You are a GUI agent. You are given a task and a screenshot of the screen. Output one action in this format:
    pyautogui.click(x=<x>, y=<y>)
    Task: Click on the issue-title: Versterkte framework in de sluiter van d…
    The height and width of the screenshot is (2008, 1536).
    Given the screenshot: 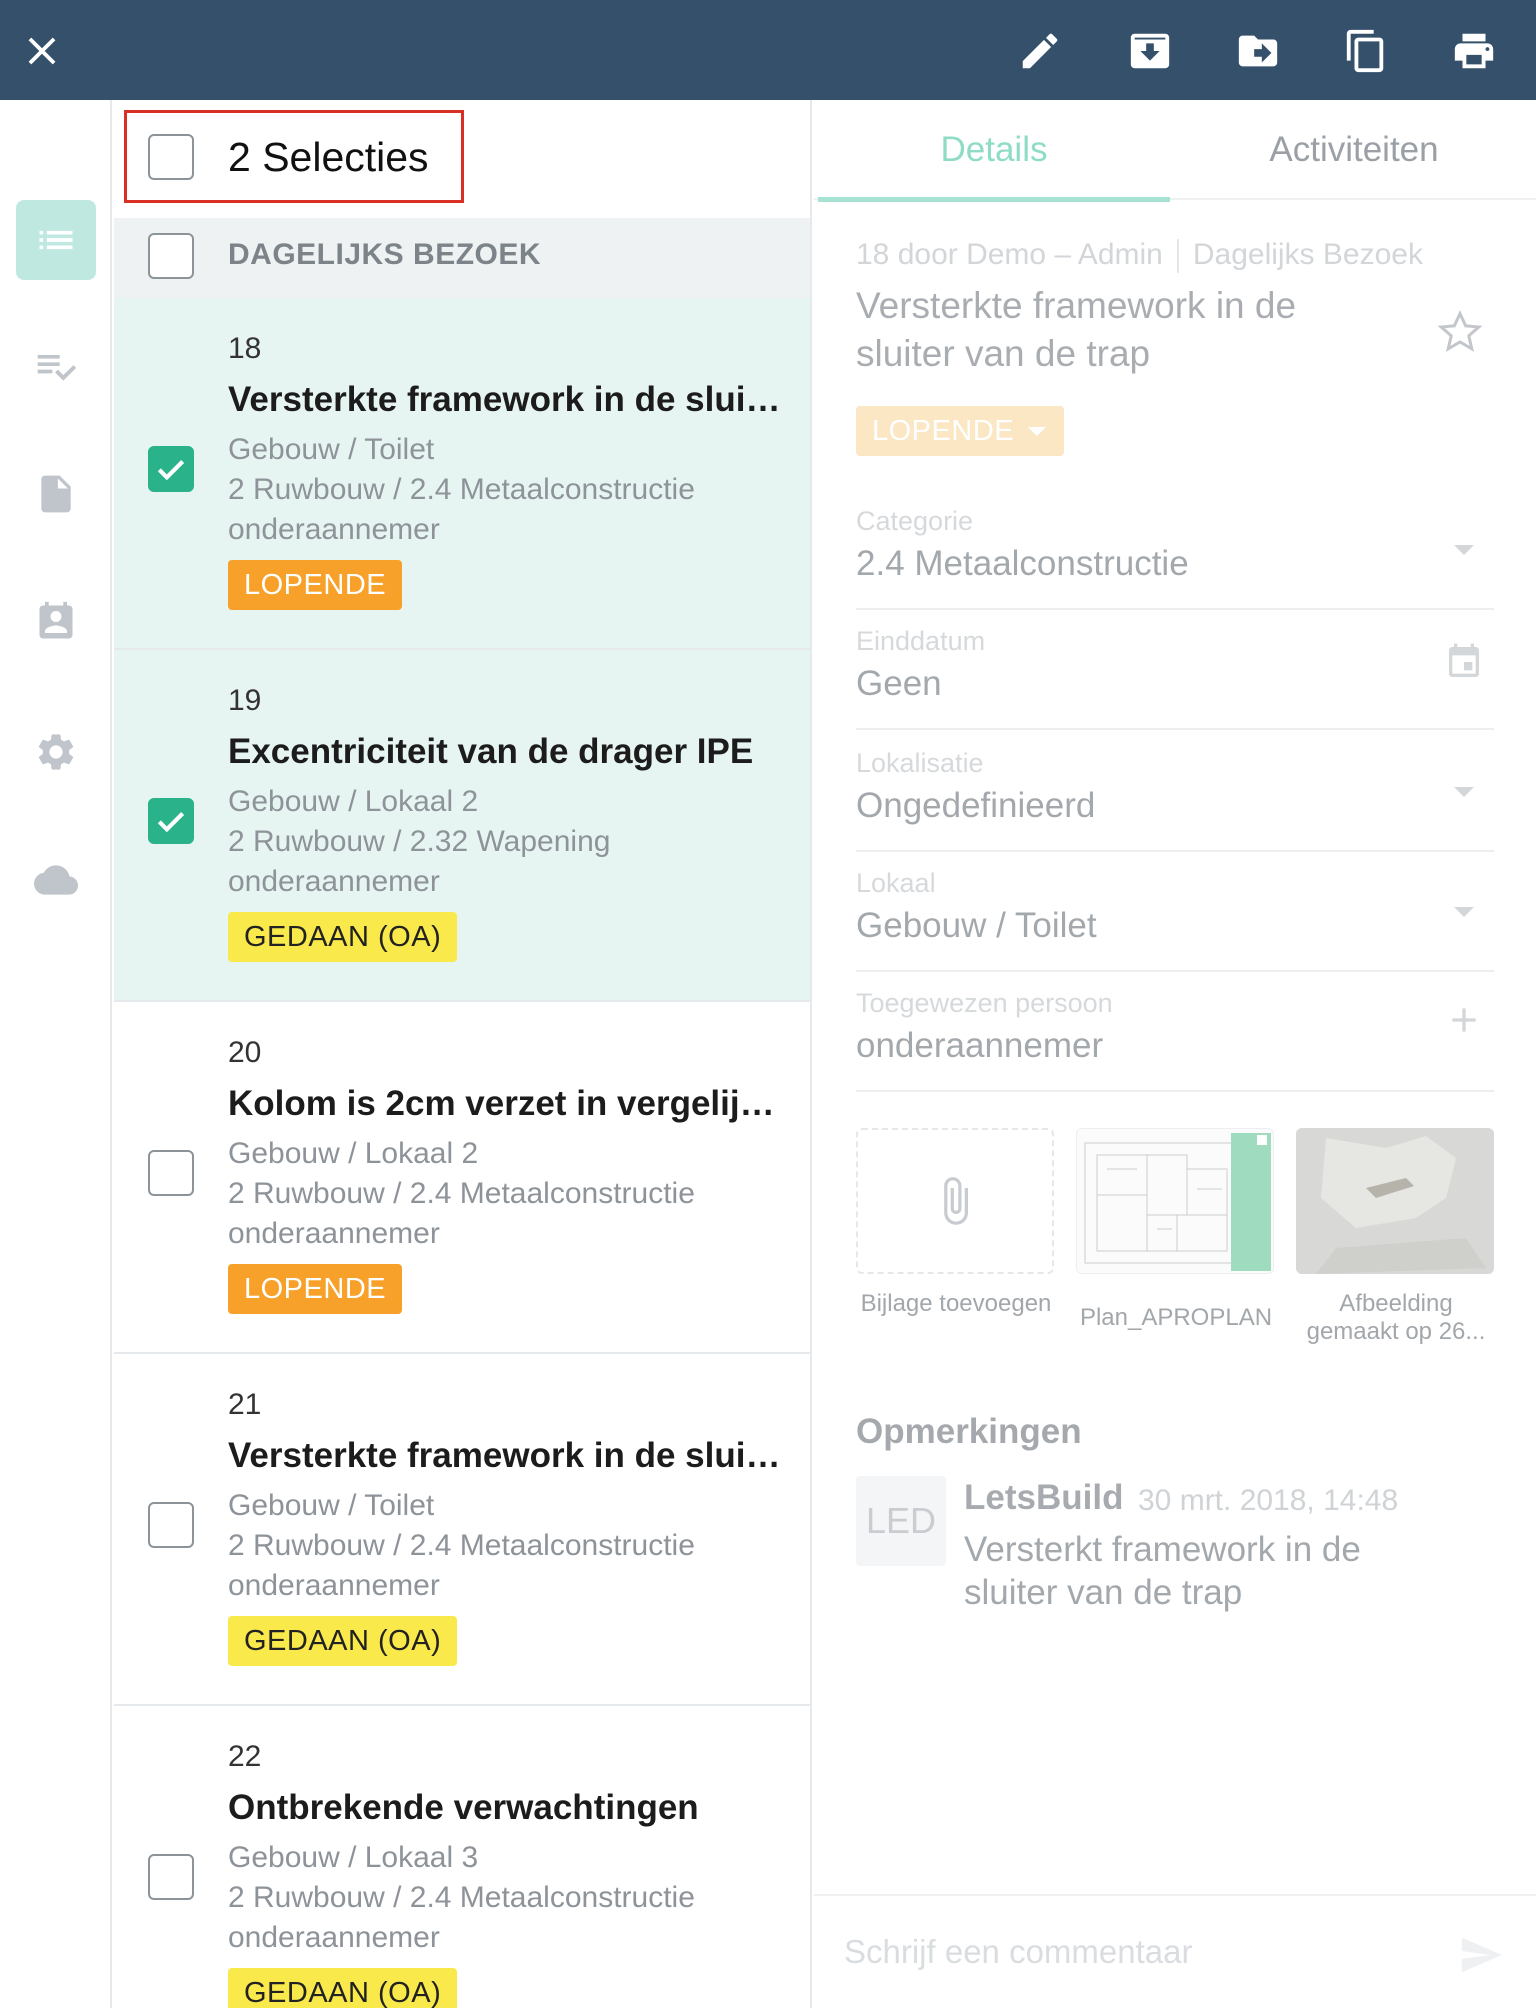 What is the action you would take?
    pyautogui.click(x=1076, y=329)
    